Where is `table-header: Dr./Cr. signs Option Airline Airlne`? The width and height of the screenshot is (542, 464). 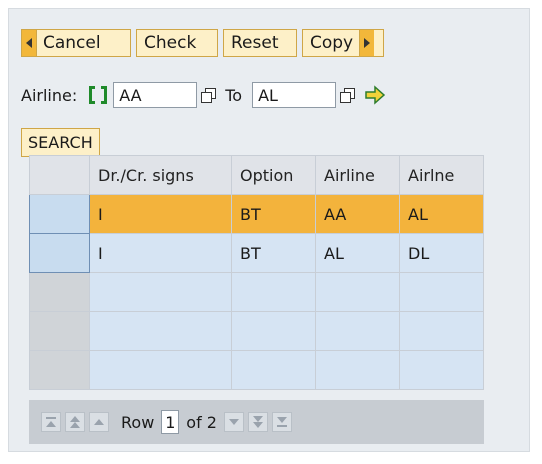
table-header: Dr./Cr. signs Option Airline Airlne is located at coordinates (256, 175).